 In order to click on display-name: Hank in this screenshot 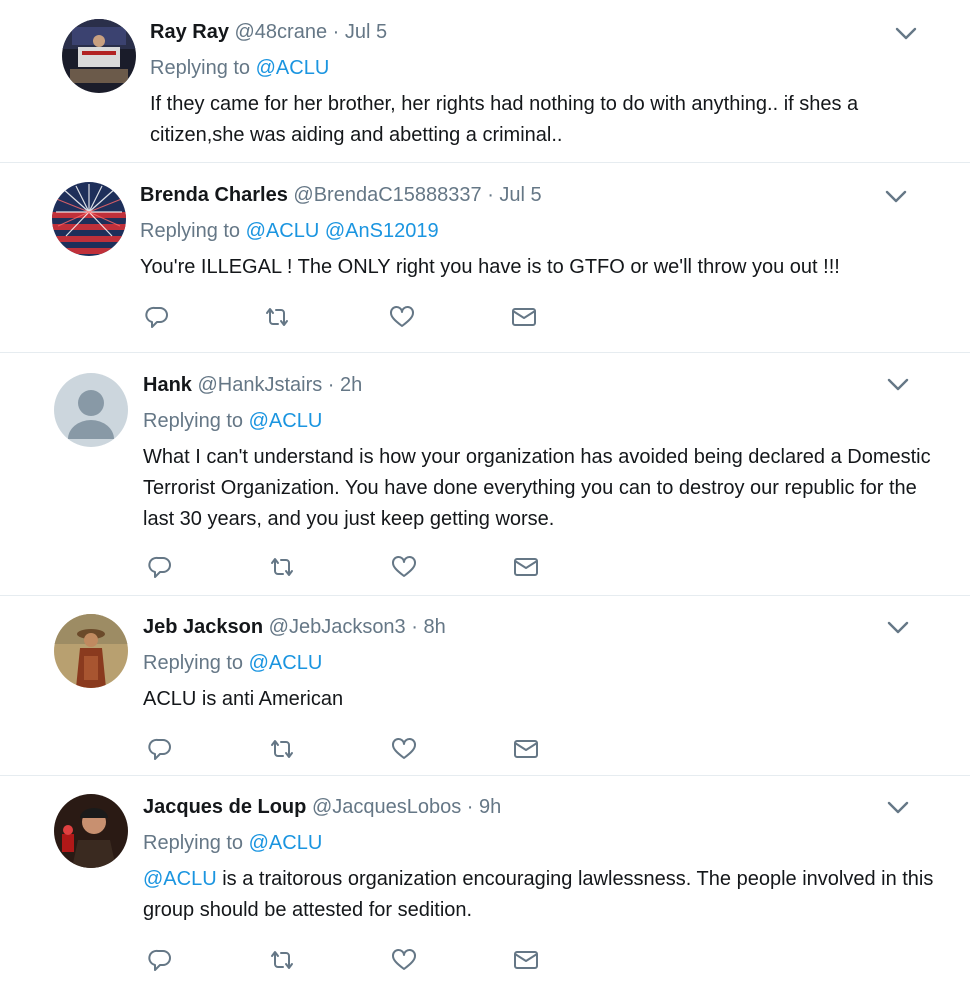, I will do `click(167, 385)`.